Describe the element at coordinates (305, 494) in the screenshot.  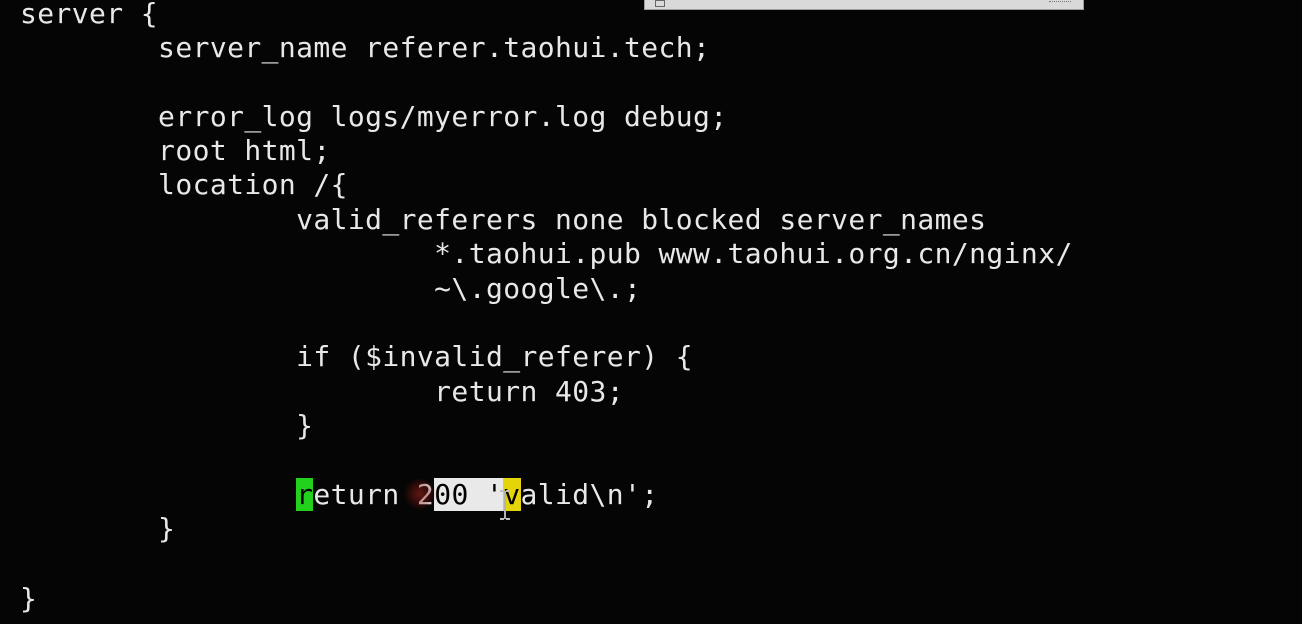
I see `text-cursor: r` at that location.